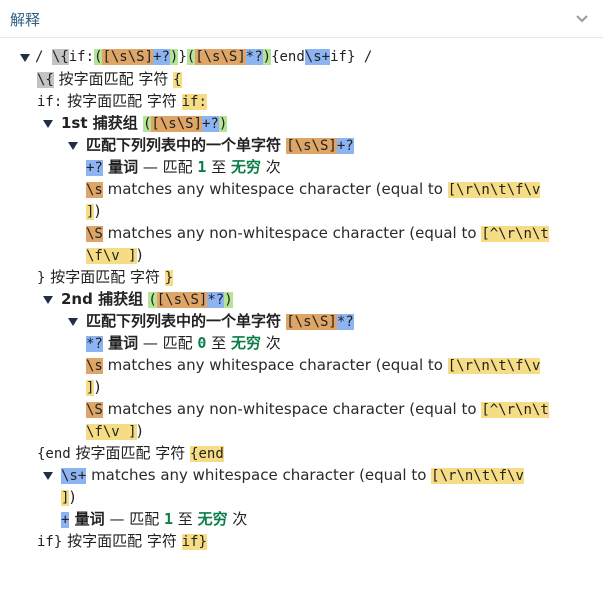 The image size is (603, 611). What do you see at coordinates (301, 343) in the screenshot?
I see `tree-item-quantifier-2: *? 量词 — 匹配 0 至 无穷 次` at bounding box center [301, 343].